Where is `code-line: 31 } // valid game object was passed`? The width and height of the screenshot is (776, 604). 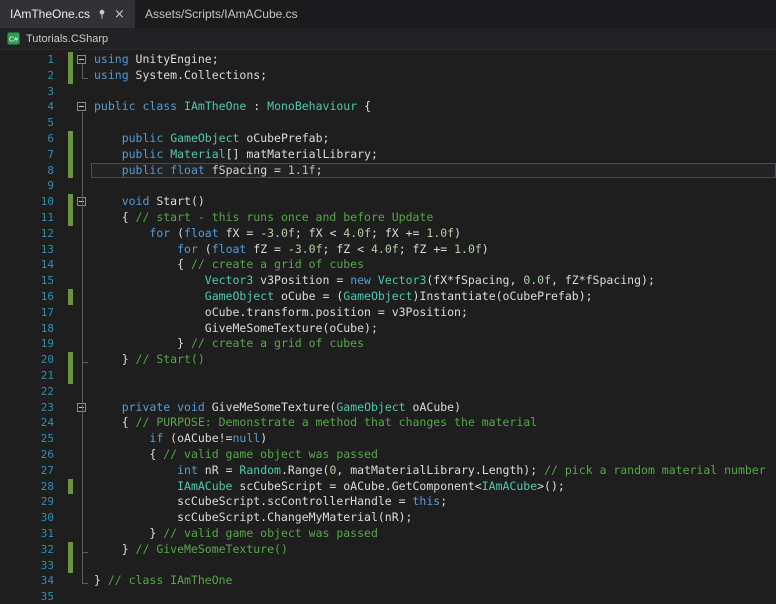 code-line: 31 } // valid game object was passed is located at coordinates (388, 534).